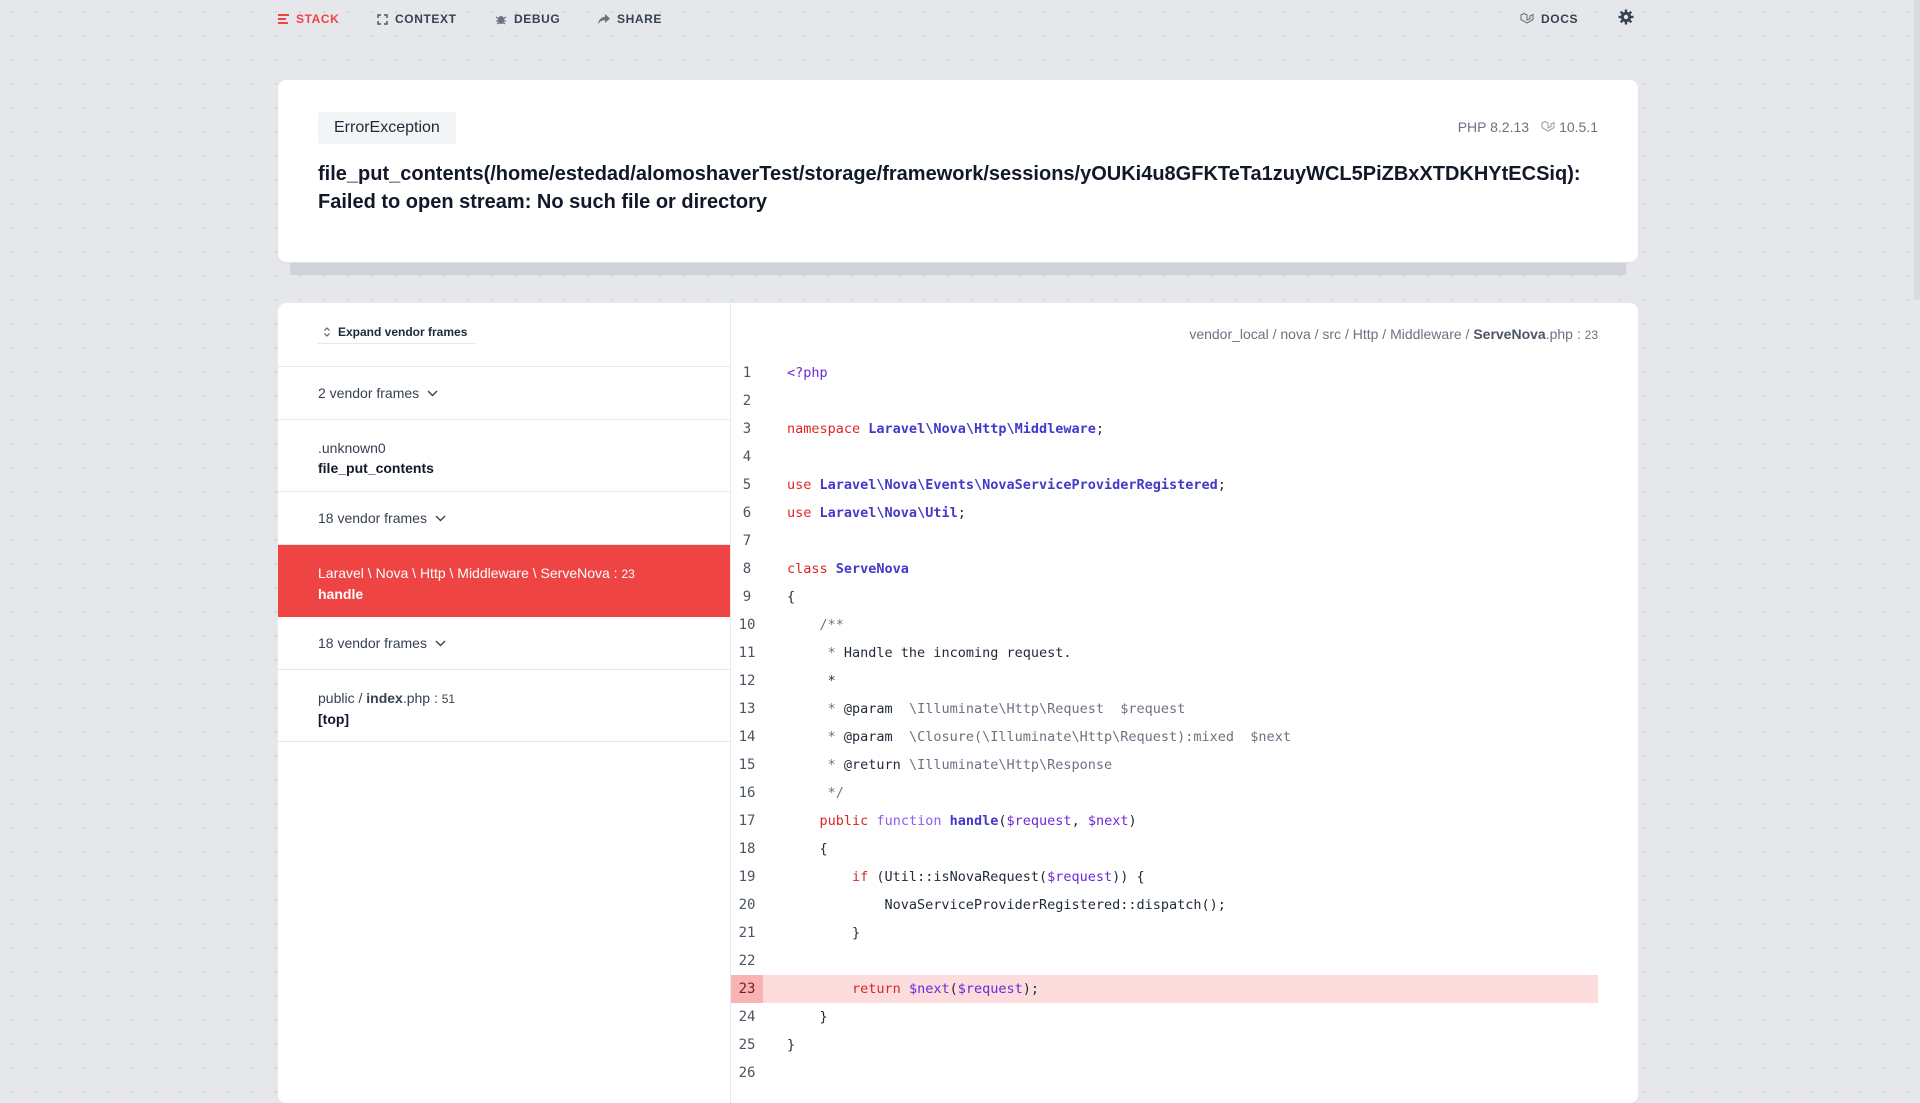  I want to click on line-number: 19, so click(747, 877).